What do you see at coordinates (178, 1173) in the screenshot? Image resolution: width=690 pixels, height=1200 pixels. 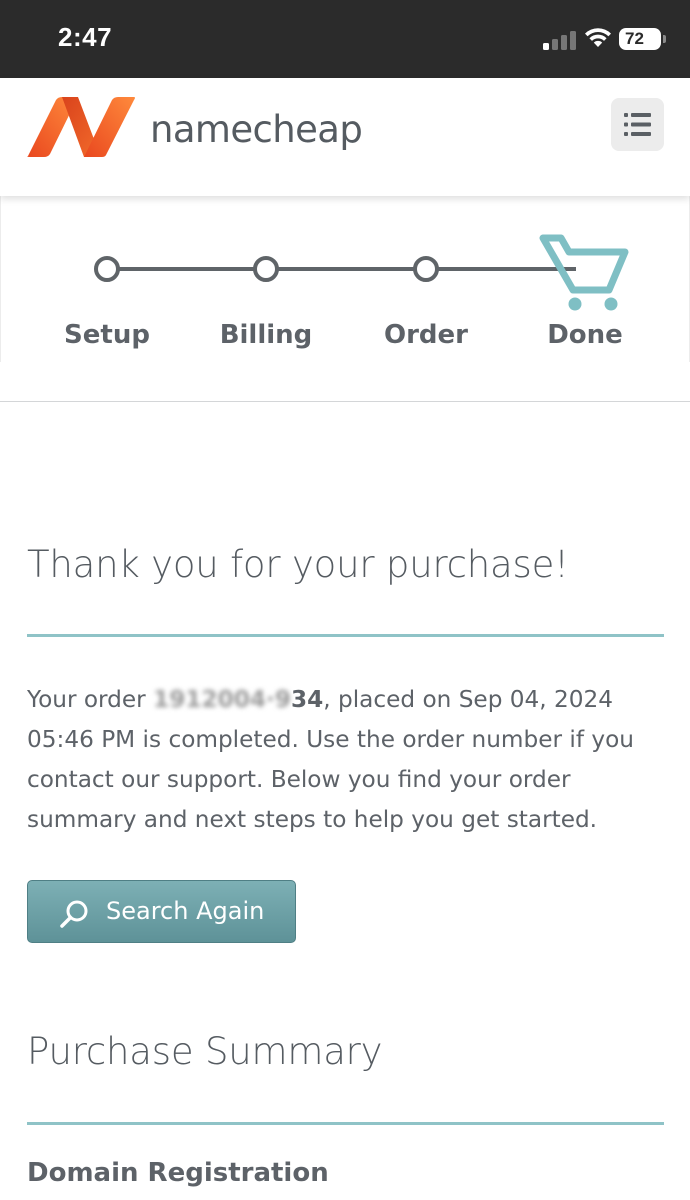 I see `domain-registration-heading: Domain Registration` at bounding box center [178, 1173].